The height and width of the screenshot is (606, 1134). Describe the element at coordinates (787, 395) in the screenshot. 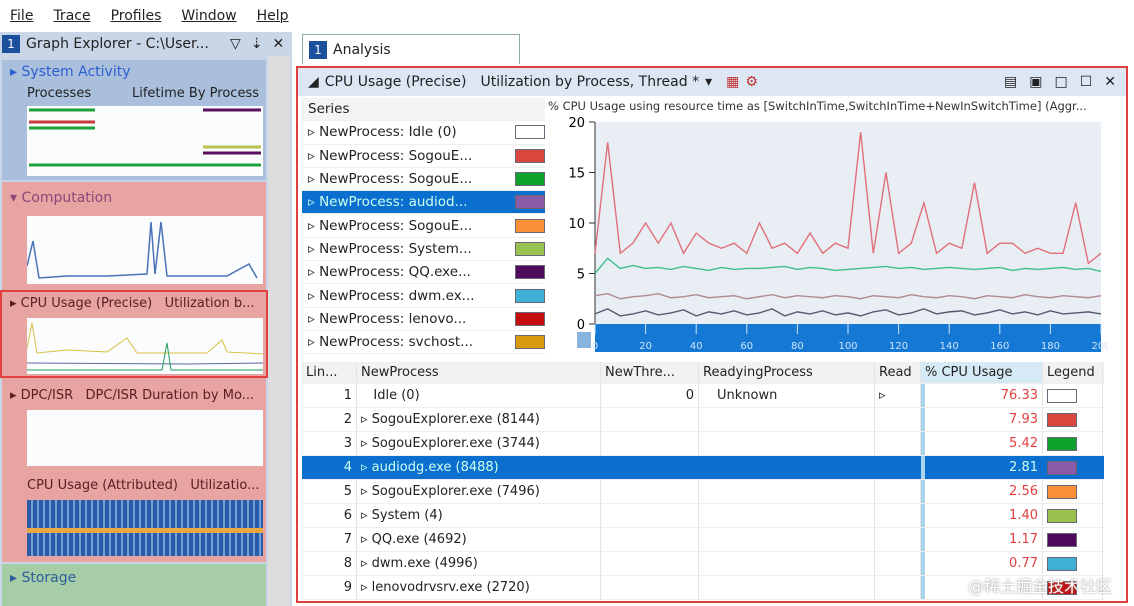

I see `readying-cell: Unknown` at that location.